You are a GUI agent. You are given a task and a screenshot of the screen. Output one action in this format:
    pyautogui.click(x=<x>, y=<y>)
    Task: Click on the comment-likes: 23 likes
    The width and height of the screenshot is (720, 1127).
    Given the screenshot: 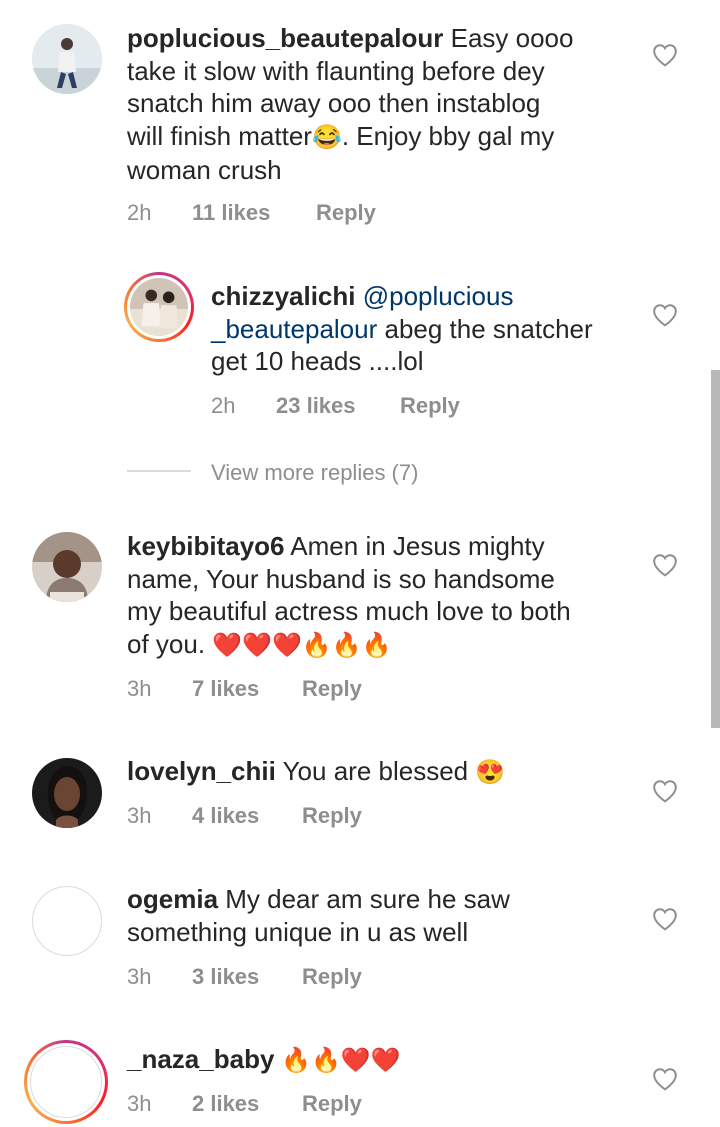 What is the action you would take?
    pyautogui.click(x=316, y=406)
    